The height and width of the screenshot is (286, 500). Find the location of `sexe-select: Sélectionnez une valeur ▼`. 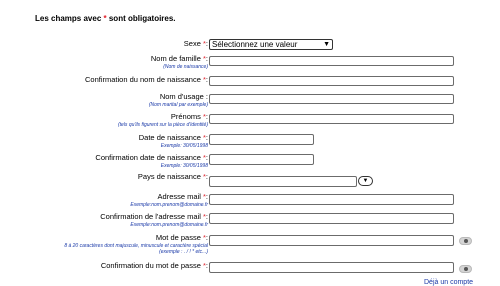

sexe-select: Sélectionnez une valeur ▼ is located at coordinates (271, 44).